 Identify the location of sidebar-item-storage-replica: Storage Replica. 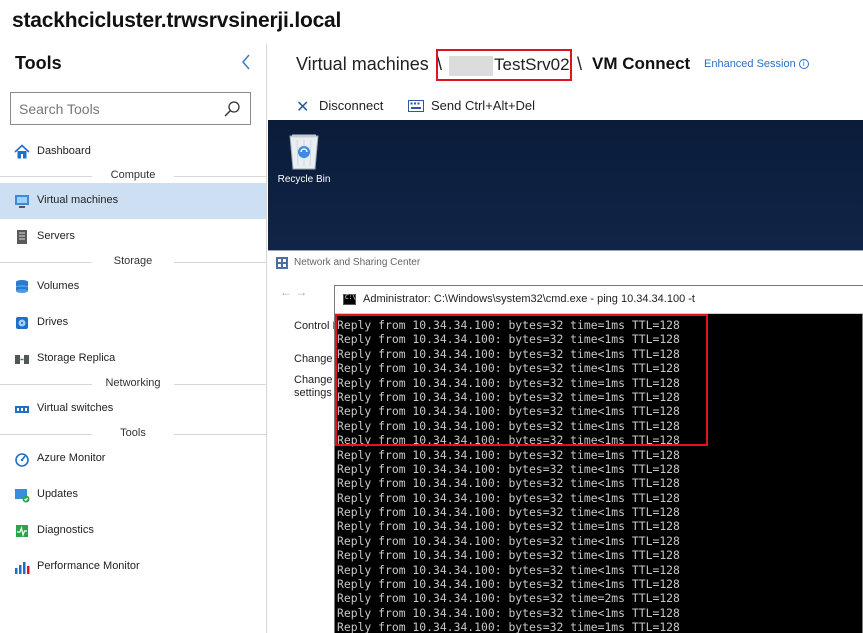
(133, 359).